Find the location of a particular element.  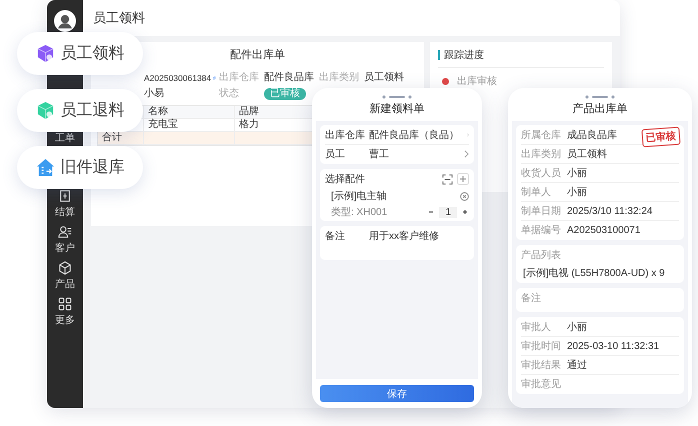

quantity-field: 1 is located at coordinates (448, 212).